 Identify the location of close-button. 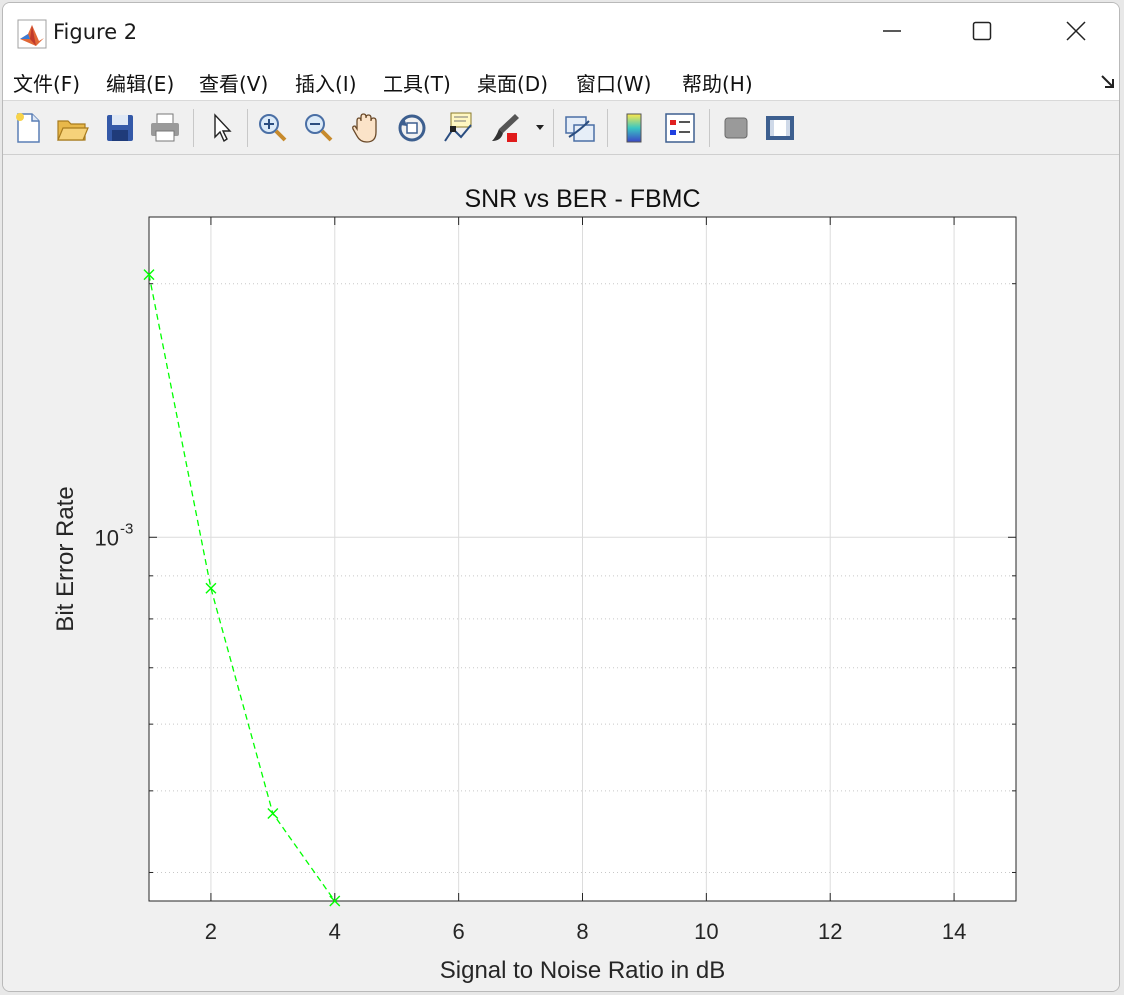
(1076, 31).